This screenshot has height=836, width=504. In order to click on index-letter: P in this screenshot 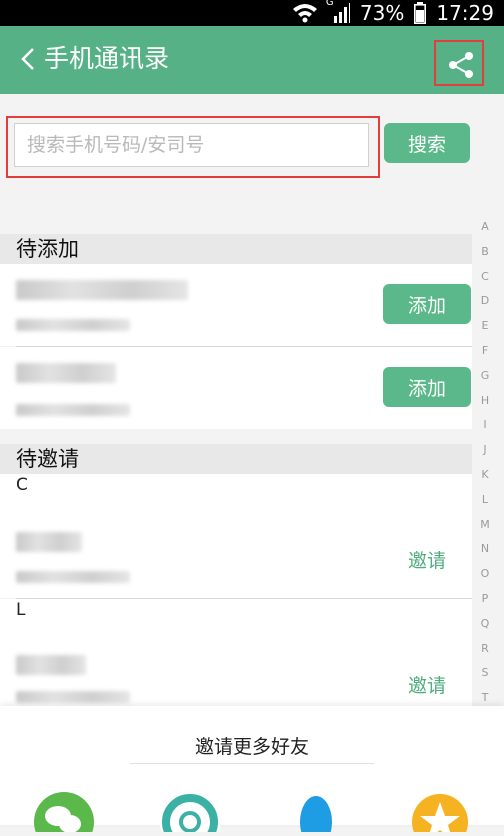, I will do `click(485, 599)`.